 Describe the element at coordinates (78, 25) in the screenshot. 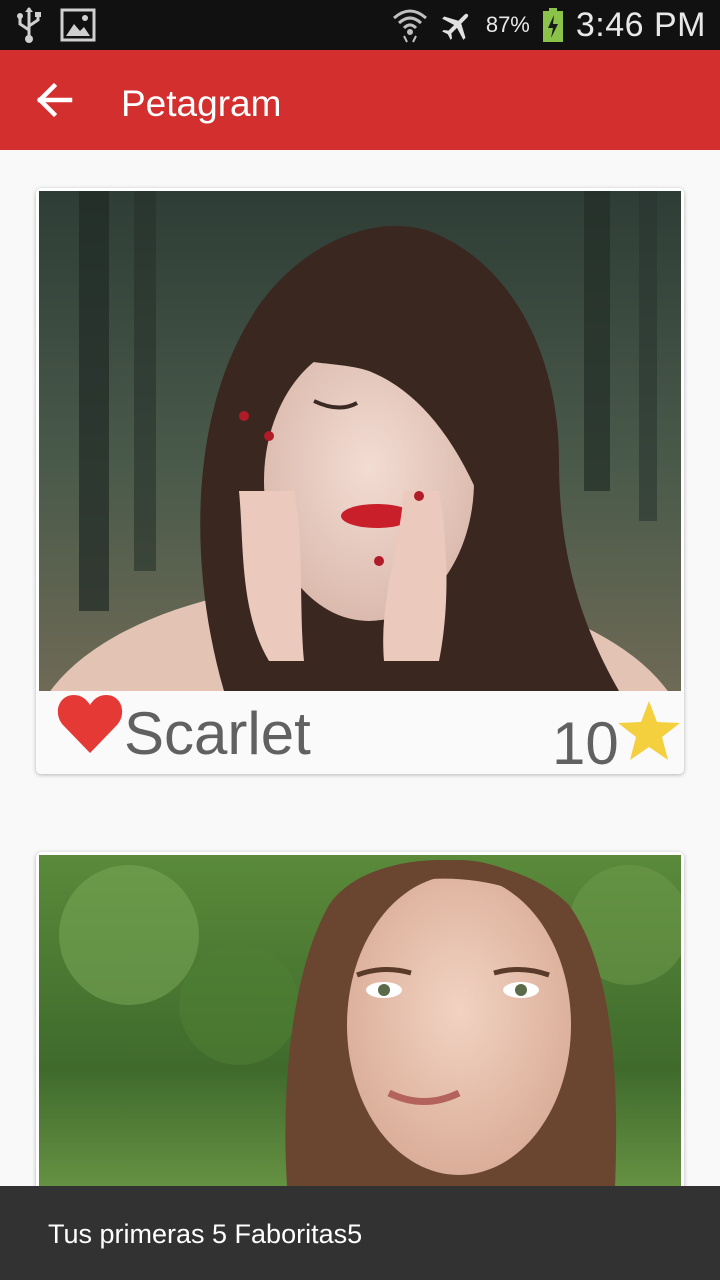

I see `image-icon` at that location.